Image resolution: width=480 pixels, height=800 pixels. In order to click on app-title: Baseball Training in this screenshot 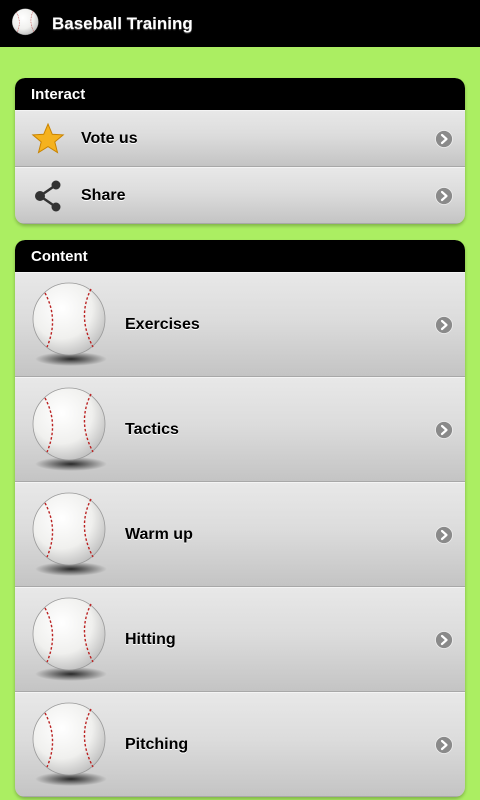, I will do `click(122, 23)`.